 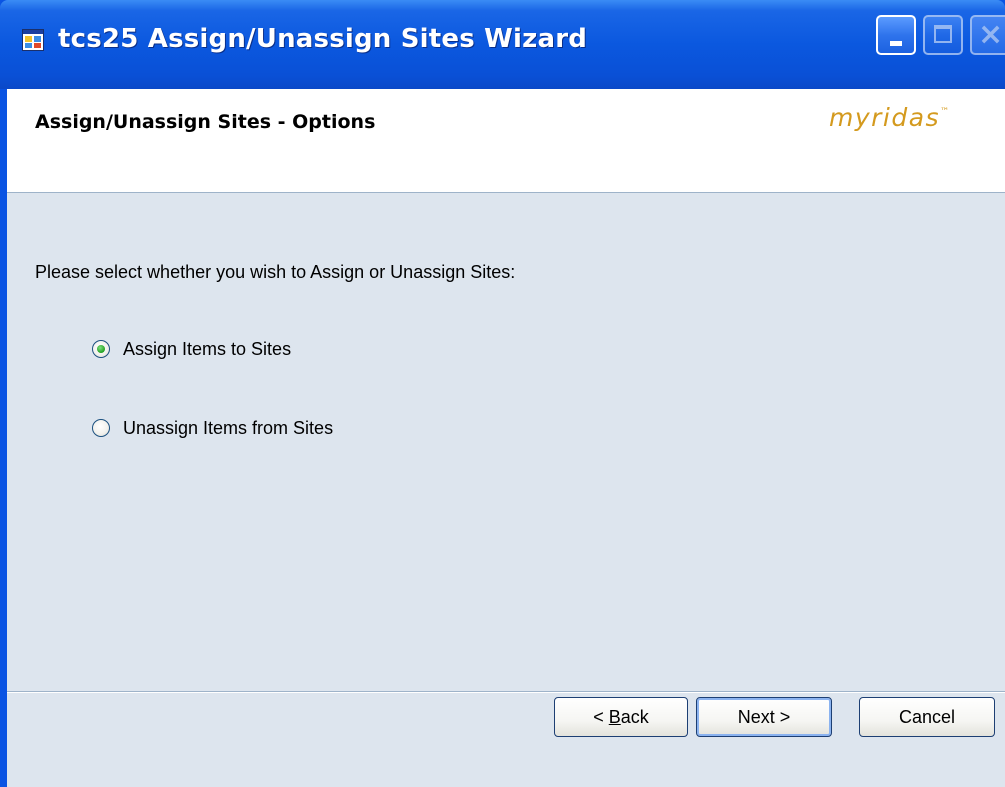 I want to click on maximize-button, so click(x=943, y=35).